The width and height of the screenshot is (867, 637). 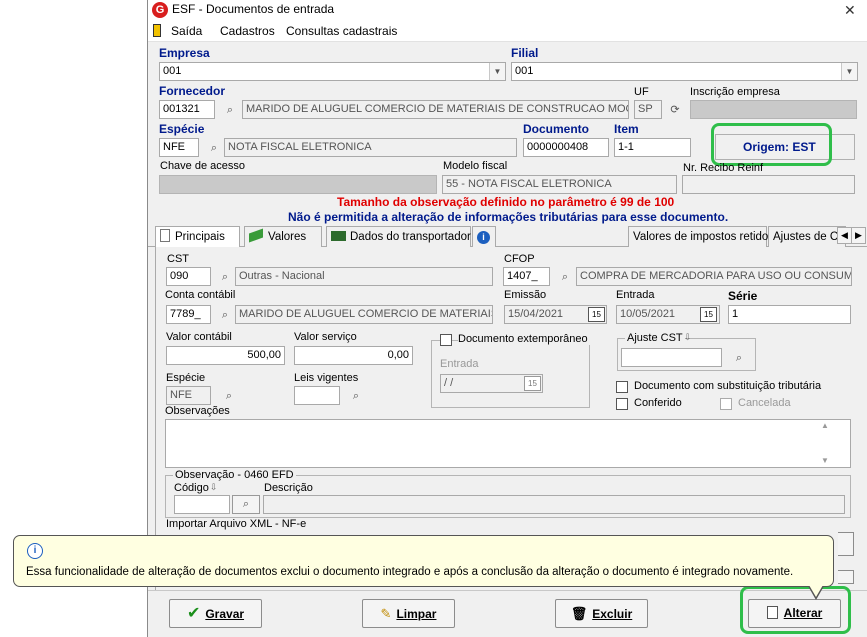 What do you see at coordinates (789, 314) in the screenshot?
I see `serie-field: 1` at bounding box center [789, 314].